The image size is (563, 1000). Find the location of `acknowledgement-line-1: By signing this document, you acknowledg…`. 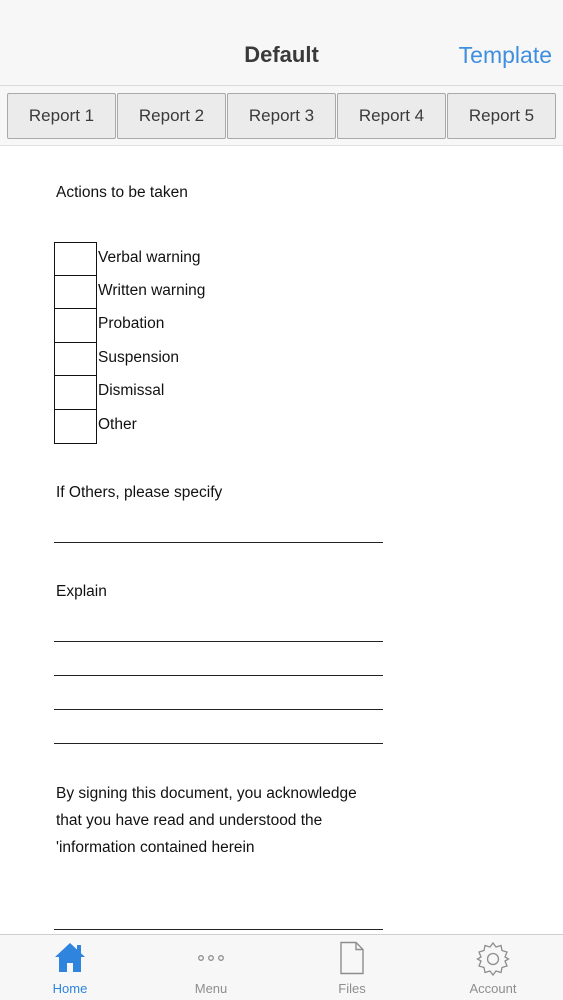

acknowledgement-line-1: By signing this document, you acknowledg… is located at coordinates (206, 793).